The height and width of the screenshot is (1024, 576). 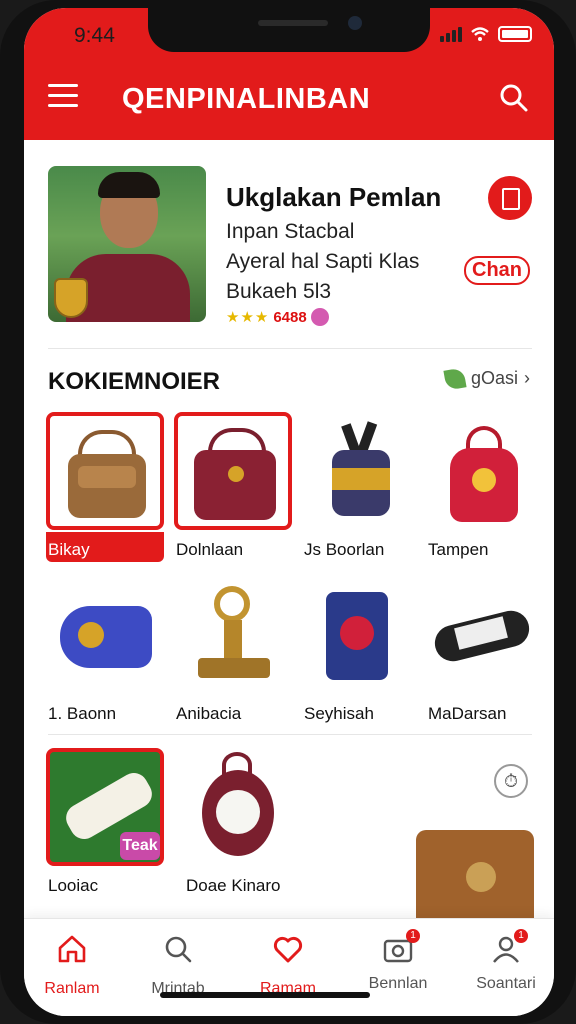 I want to click on heart-icon, so click(x=288, y=949).